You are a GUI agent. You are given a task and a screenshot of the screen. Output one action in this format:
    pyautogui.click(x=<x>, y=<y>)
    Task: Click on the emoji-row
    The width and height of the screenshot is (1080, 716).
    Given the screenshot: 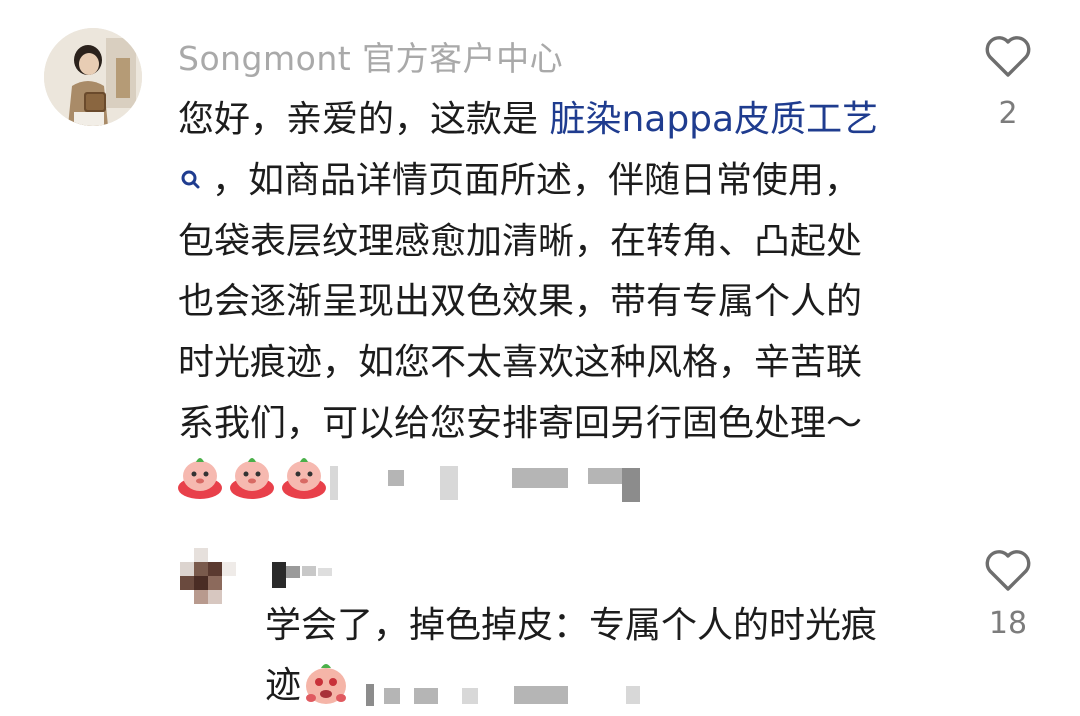 What is the action you would take?
    pyautogui.click(x=252, y=477)
    